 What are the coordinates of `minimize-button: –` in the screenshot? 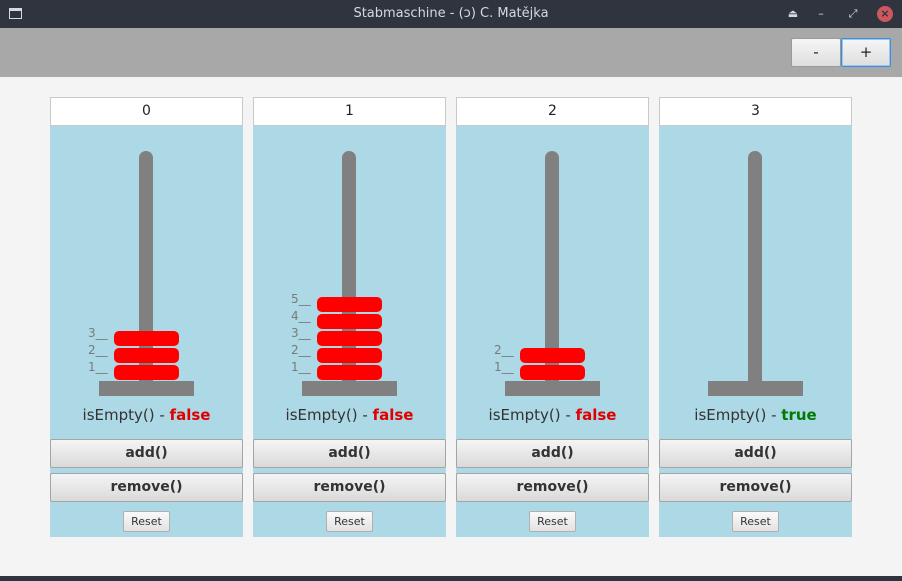 It's located at (821, 14).